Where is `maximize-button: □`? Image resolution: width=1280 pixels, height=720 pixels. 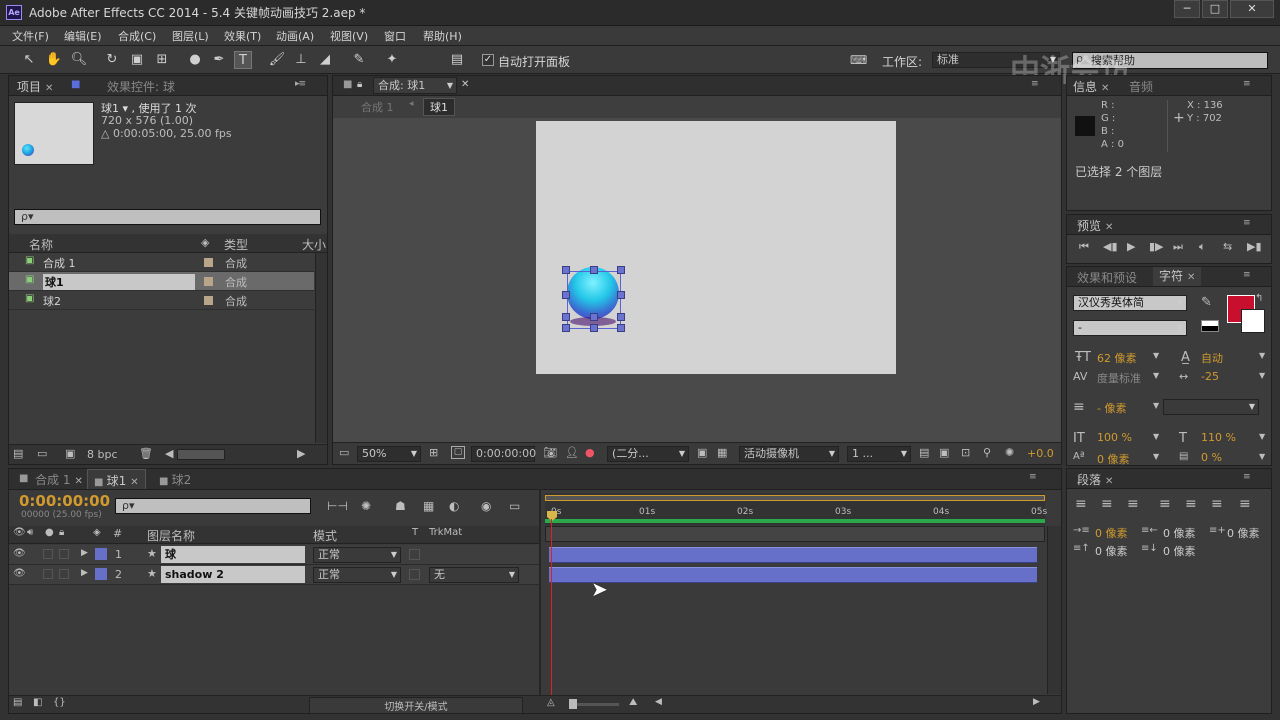
maximize-button: □ is located at coordinates (1215, 9).